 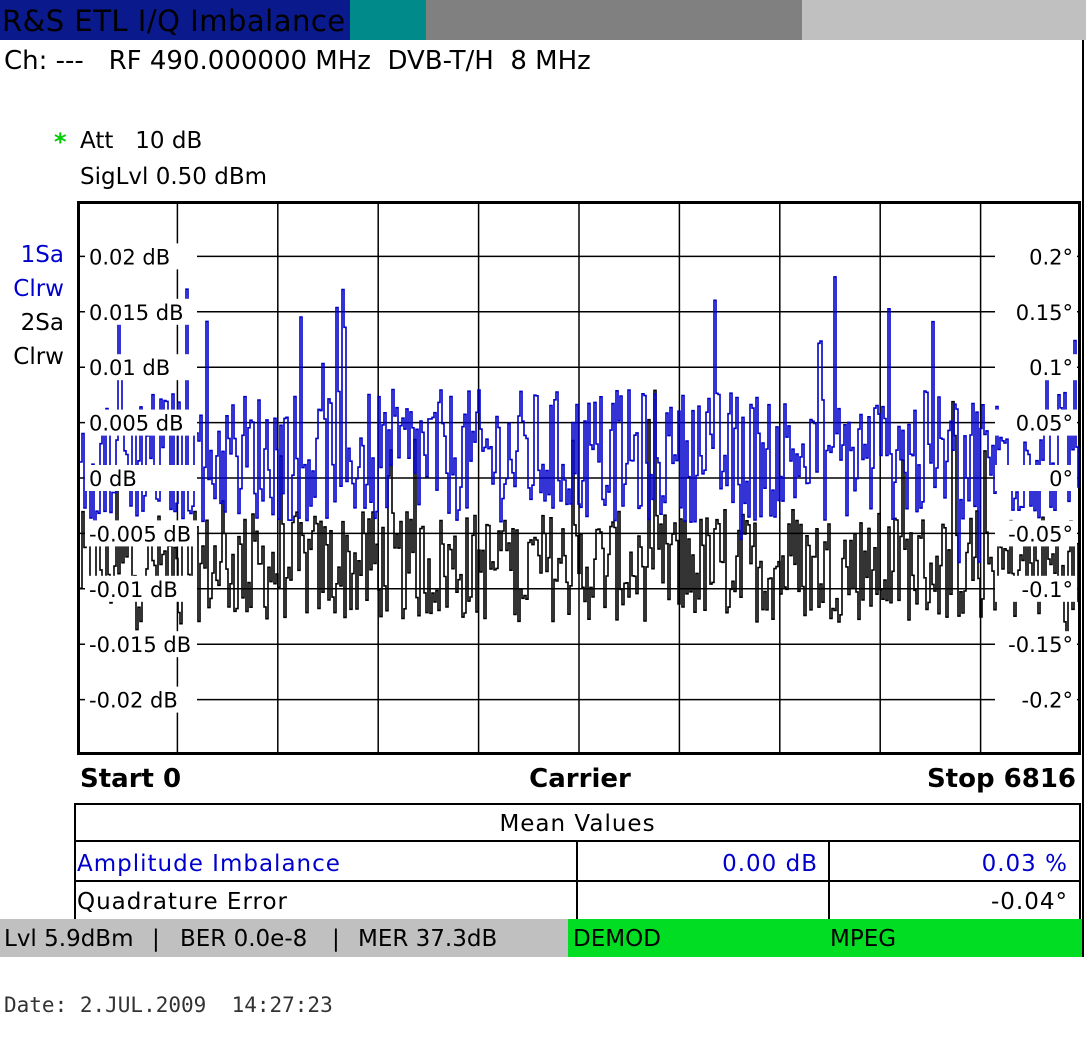 I want to click on att-marker: *, so click(x=60, y=142).